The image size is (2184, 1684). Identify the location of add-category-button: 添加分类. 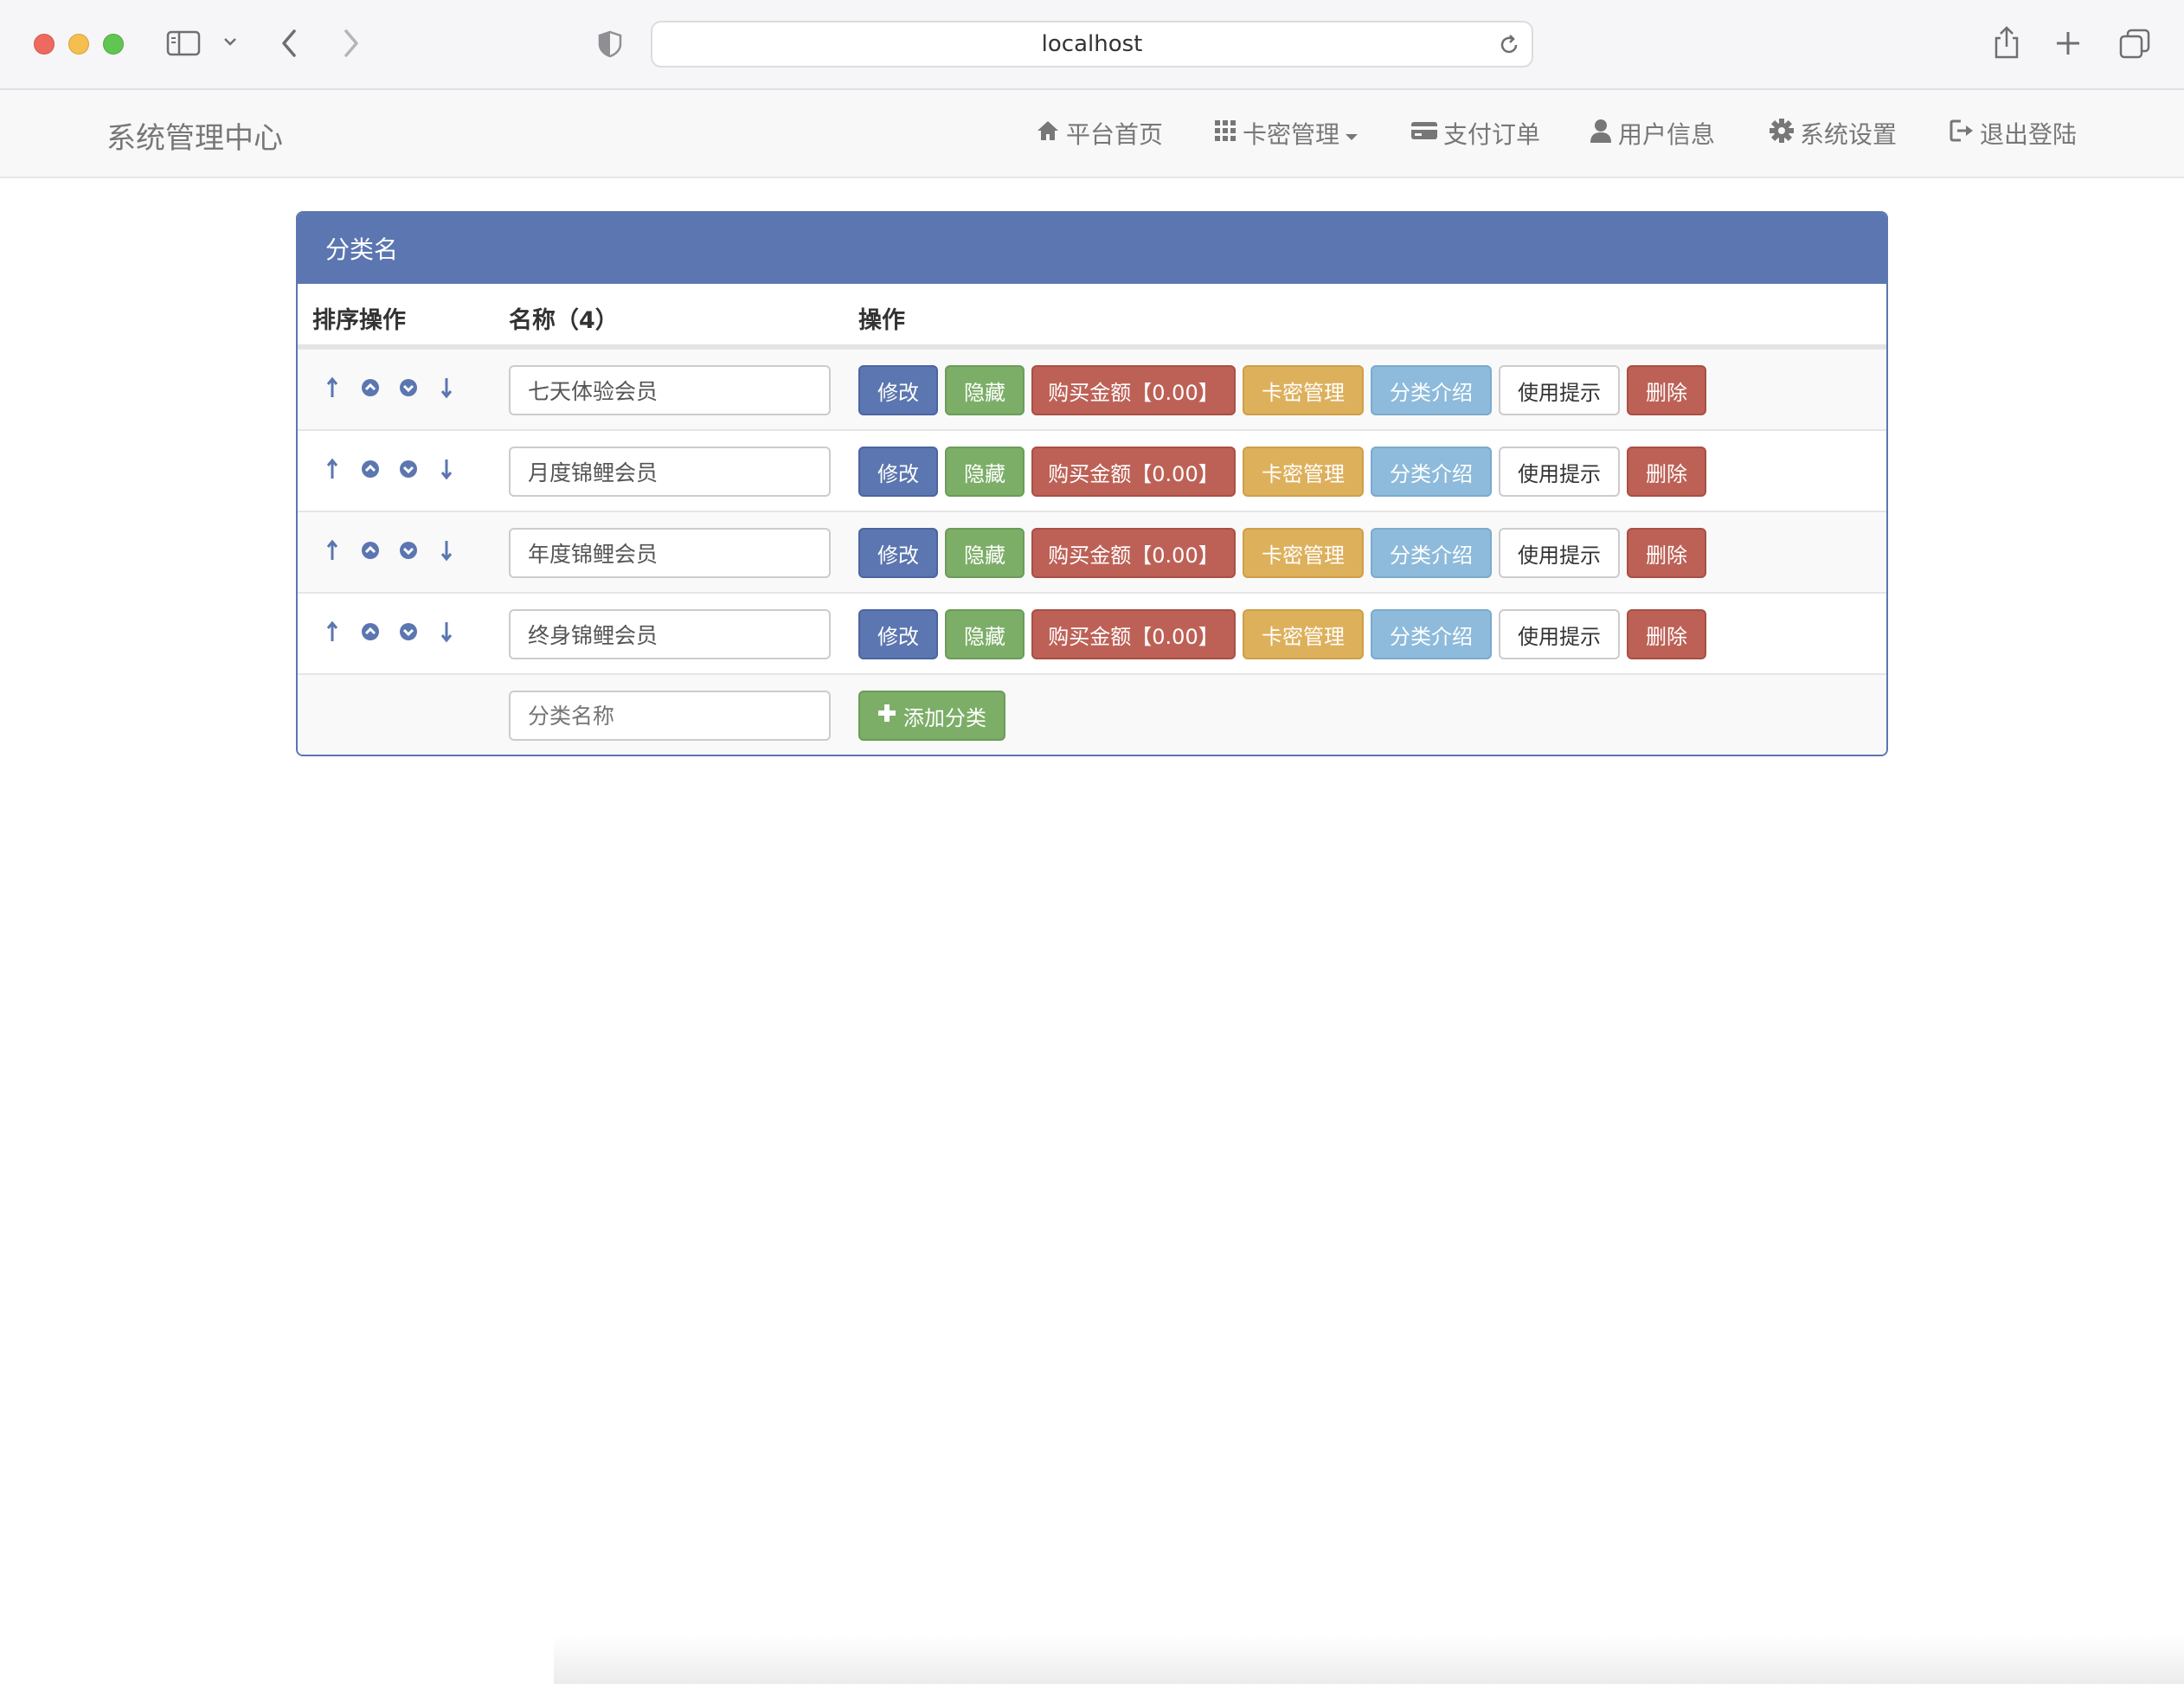
(931, 716).